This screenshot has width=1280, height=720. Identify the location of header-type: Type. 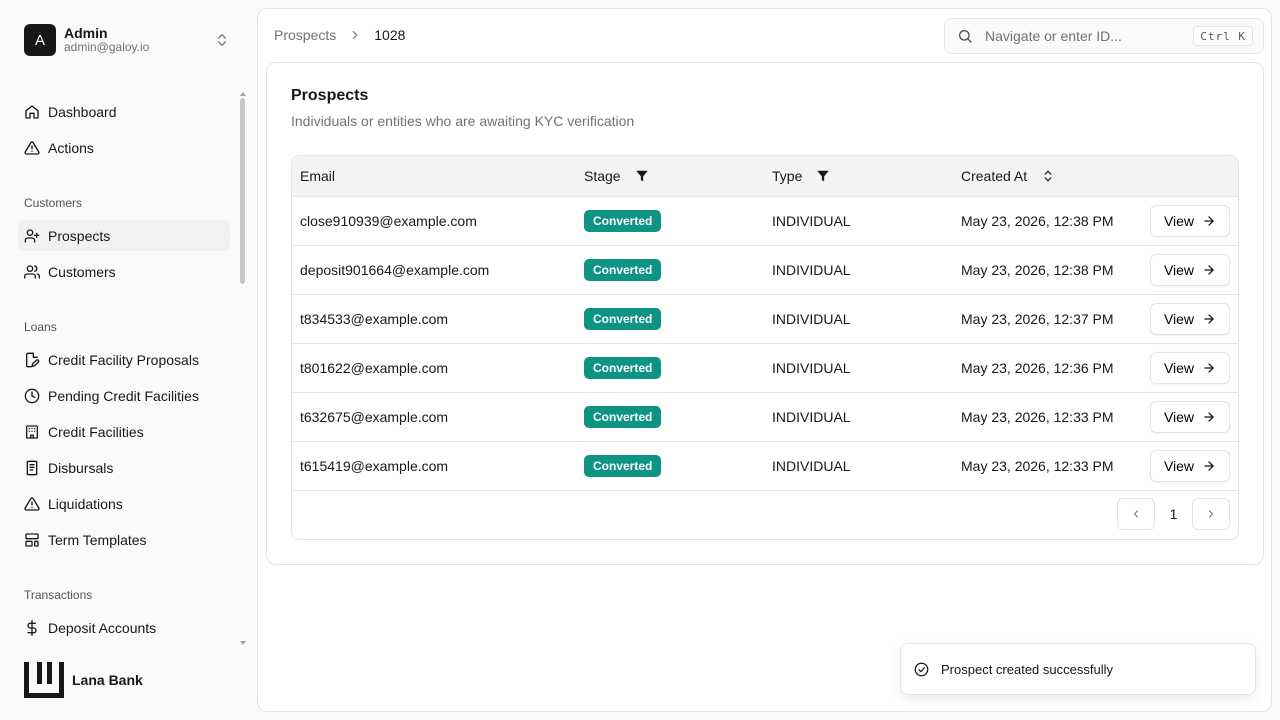
(801, 176).